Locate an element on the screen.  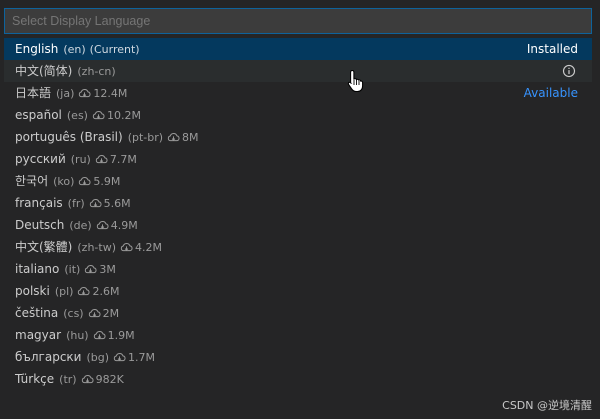
hand-pointer-icon is located at coordinates (355, 81).